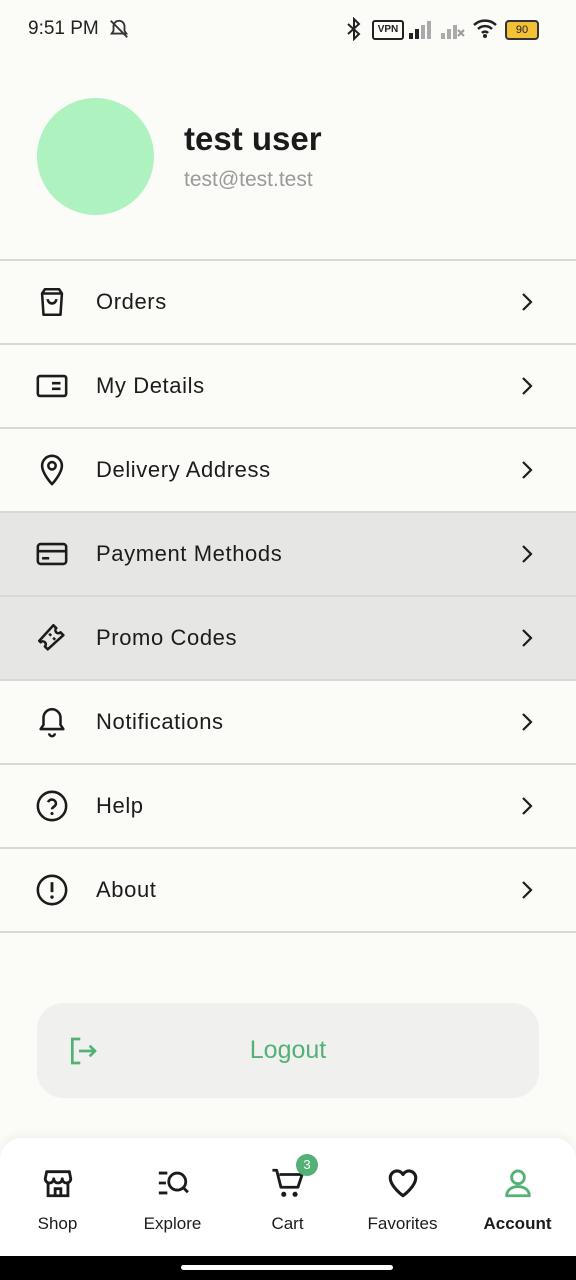 The width and height of the screenshot is (576, 1280). What do you see at coordinates (172, 1197) in the screenshot?
I see `nav-item-explore: Explore` at bounding box center [172, 1197].